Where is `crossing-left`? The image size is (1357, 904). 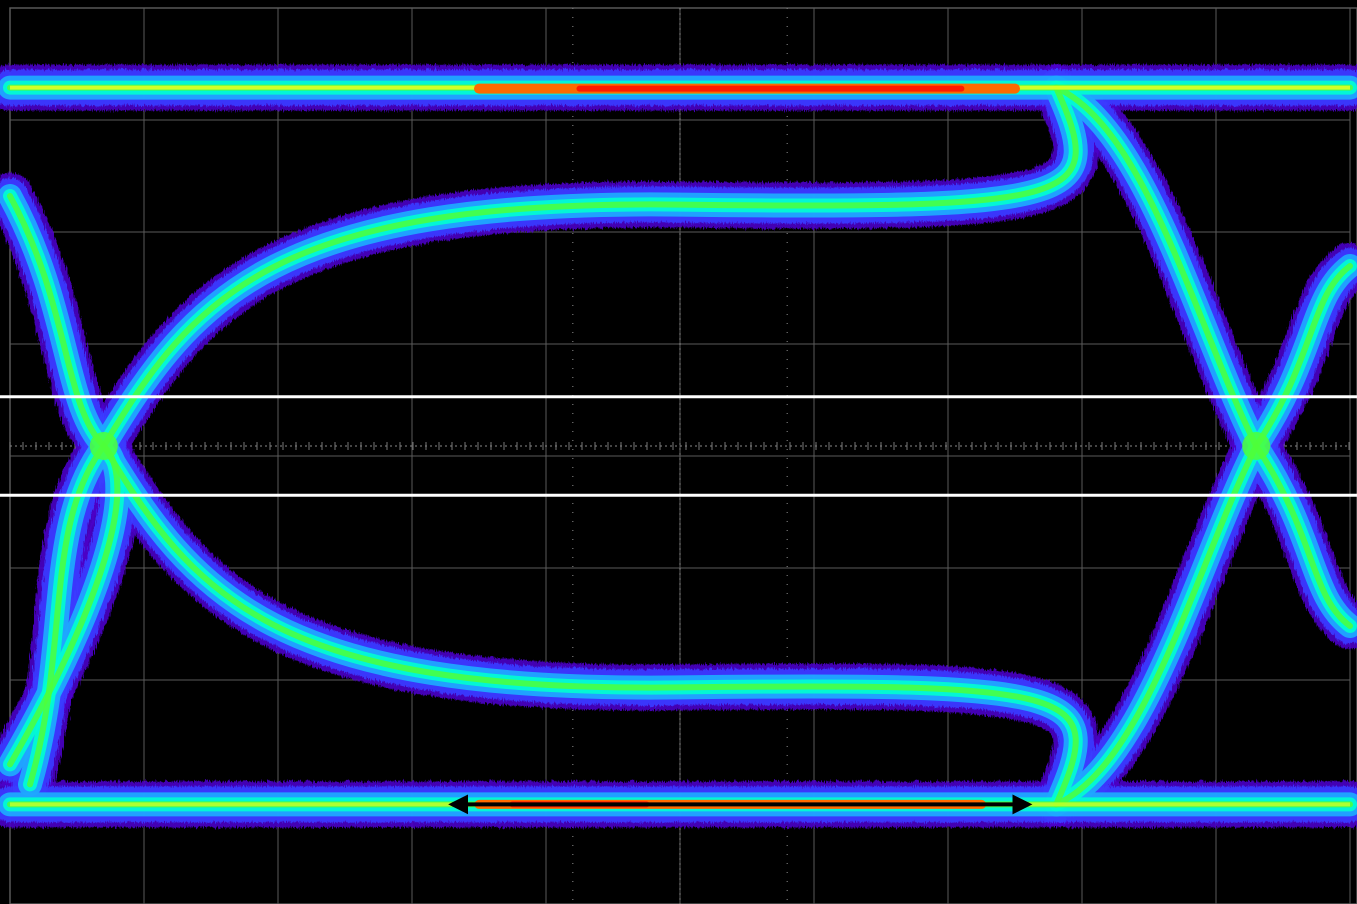 crossing-left is located at coordinates (103, 446).